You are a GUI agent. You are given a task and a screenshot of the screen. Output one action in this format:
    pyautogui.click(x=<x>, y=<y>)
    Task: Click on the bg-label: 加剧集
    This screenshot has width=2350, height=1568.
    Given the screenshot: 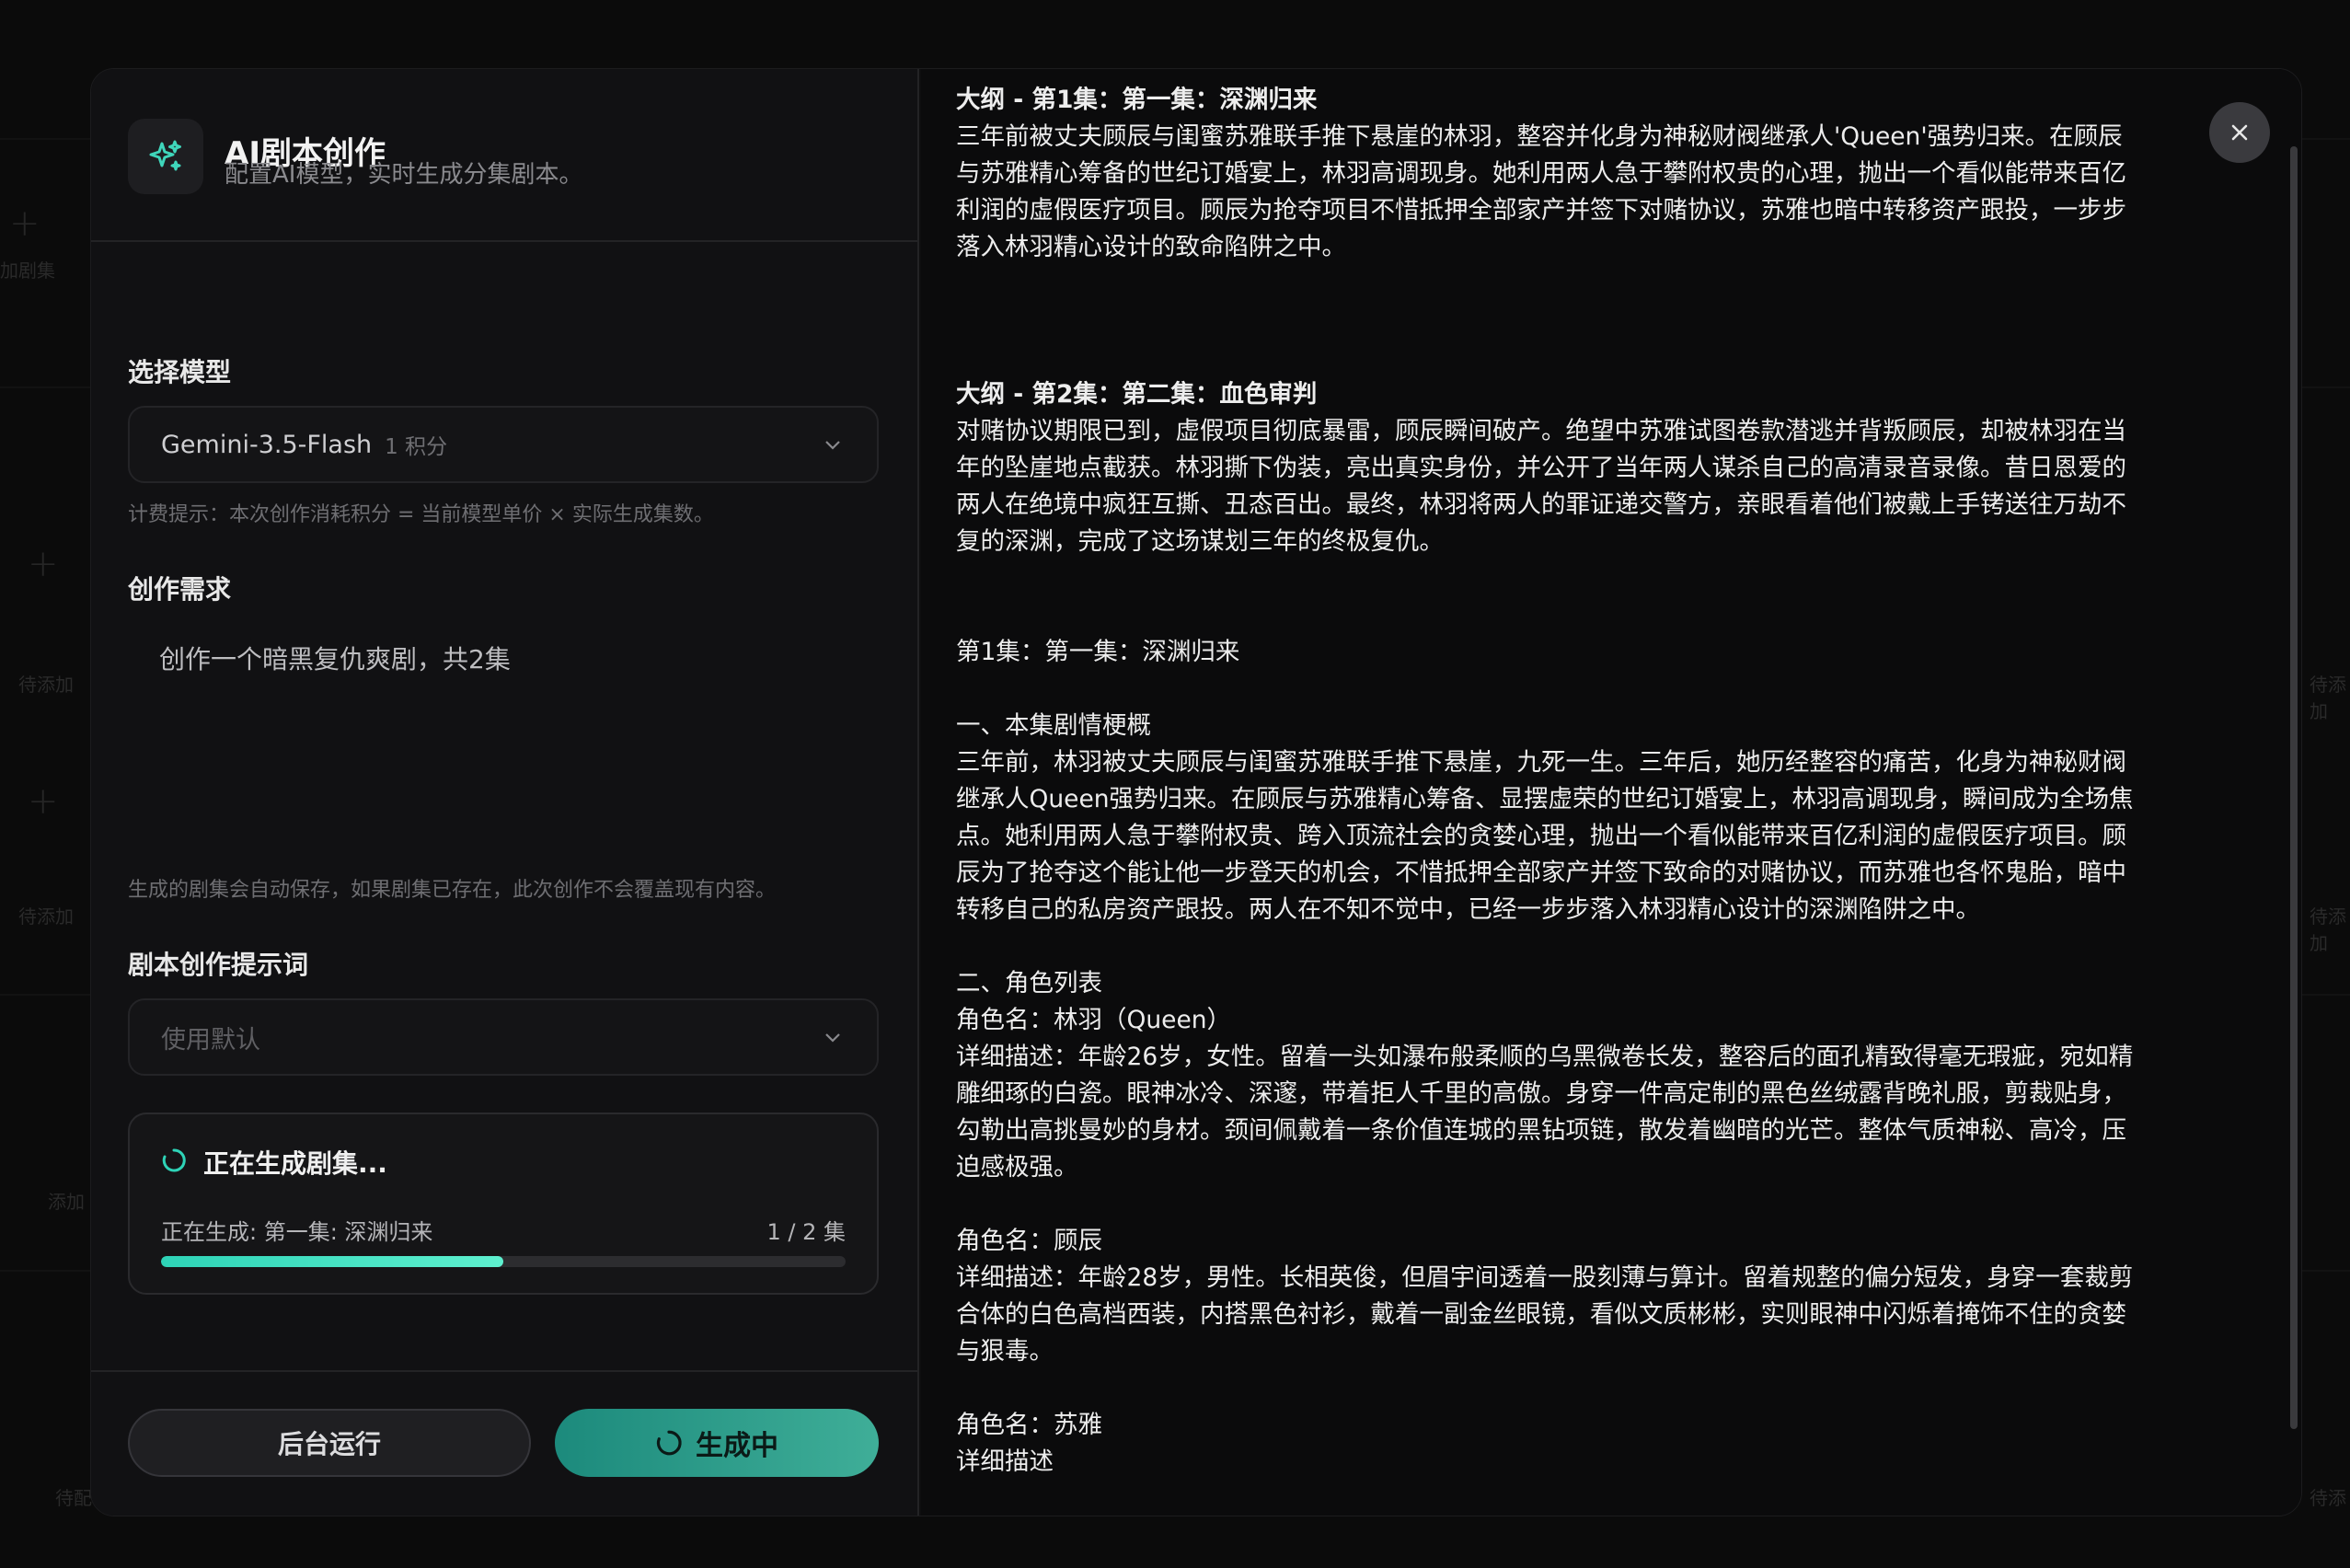 What is the action you would take?
    pyautogui.click(x=27, y=270)
    